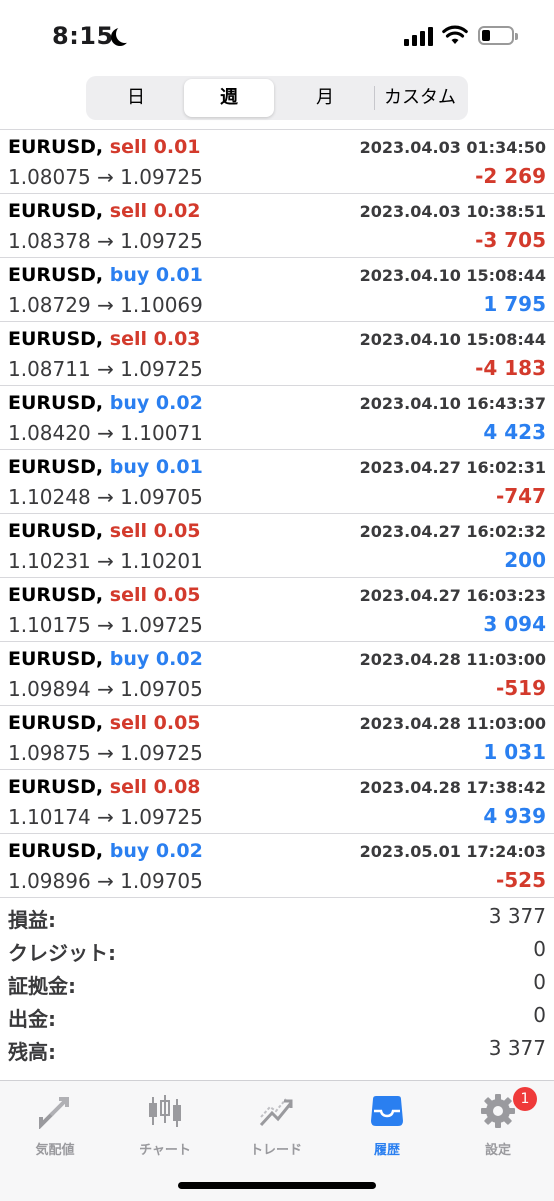  What do you see at coordinates (136, 98) in the screenshot?
I see `period-tab-day: 日` at bounding box center [136, 98].